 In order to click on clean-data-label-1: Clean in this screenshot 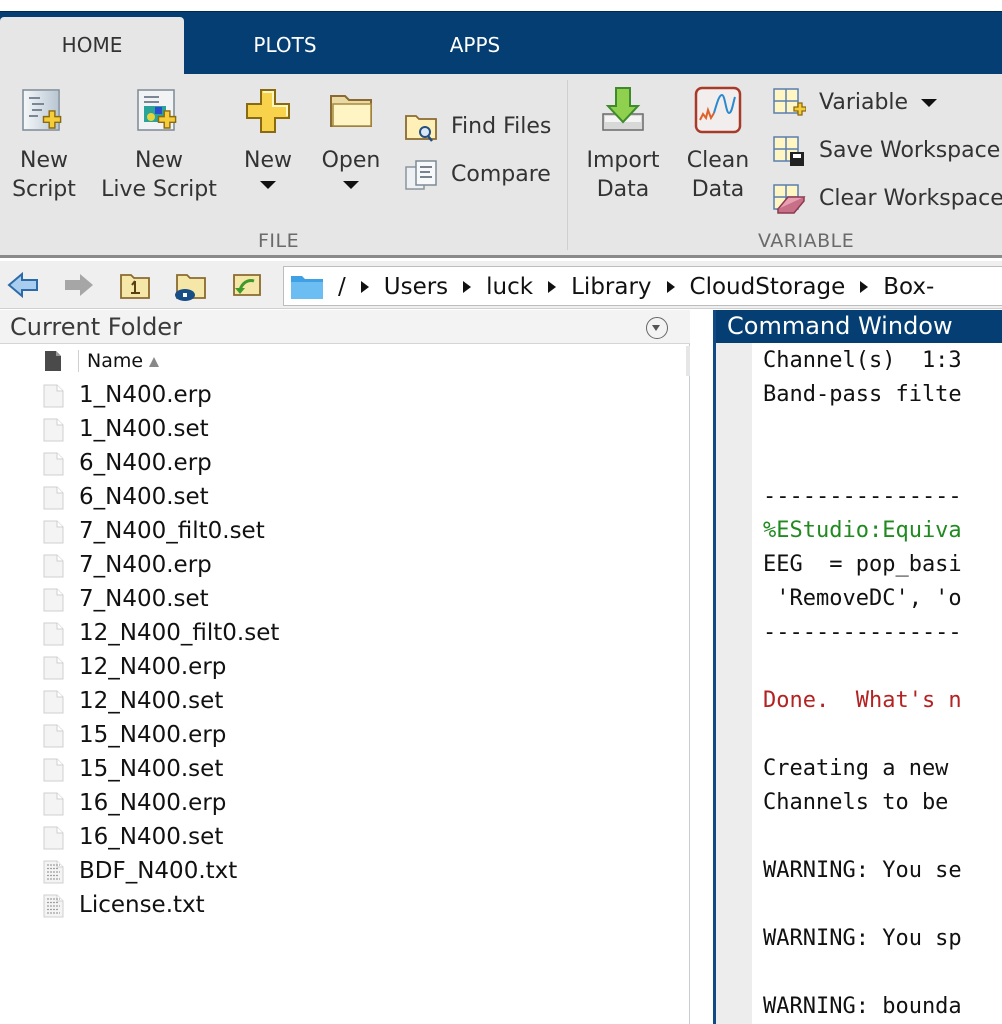, I will do `click(718, 160)`.